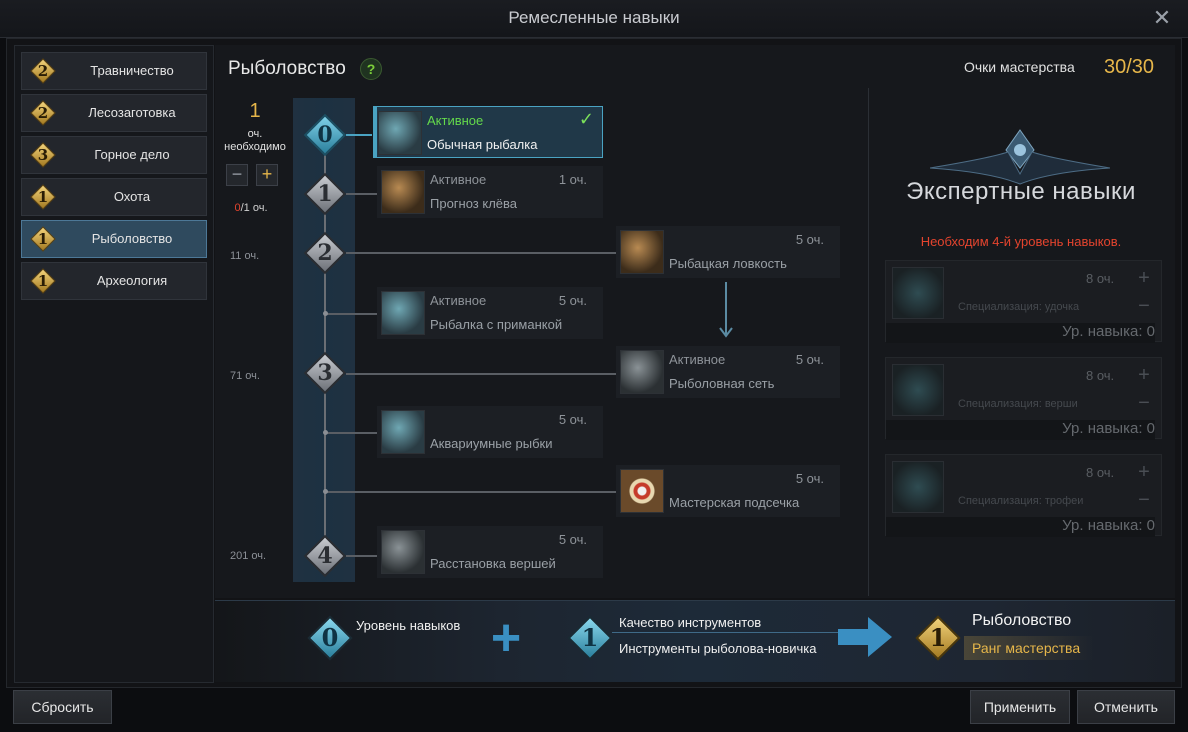  I want to click on aquarium-fish-icon, so click(403, 432).